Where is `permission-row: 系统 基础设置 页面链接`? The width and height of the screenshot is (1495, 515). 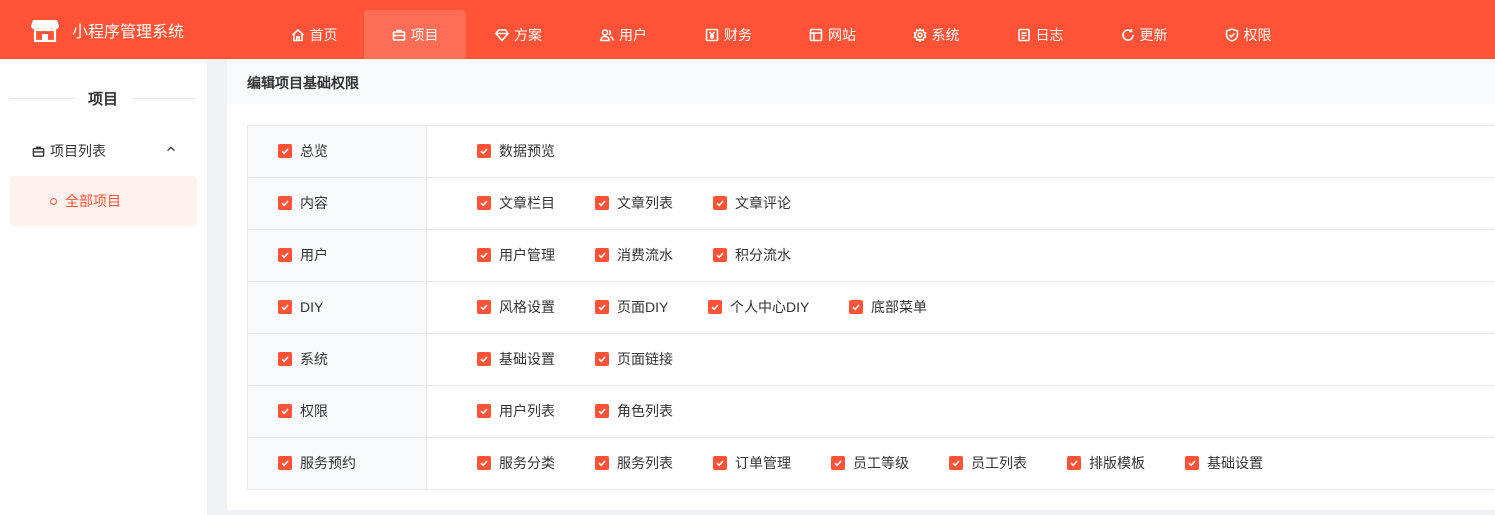
permission-row: 系统 基础设置 页面链接 is located at coordinates (871, 360).